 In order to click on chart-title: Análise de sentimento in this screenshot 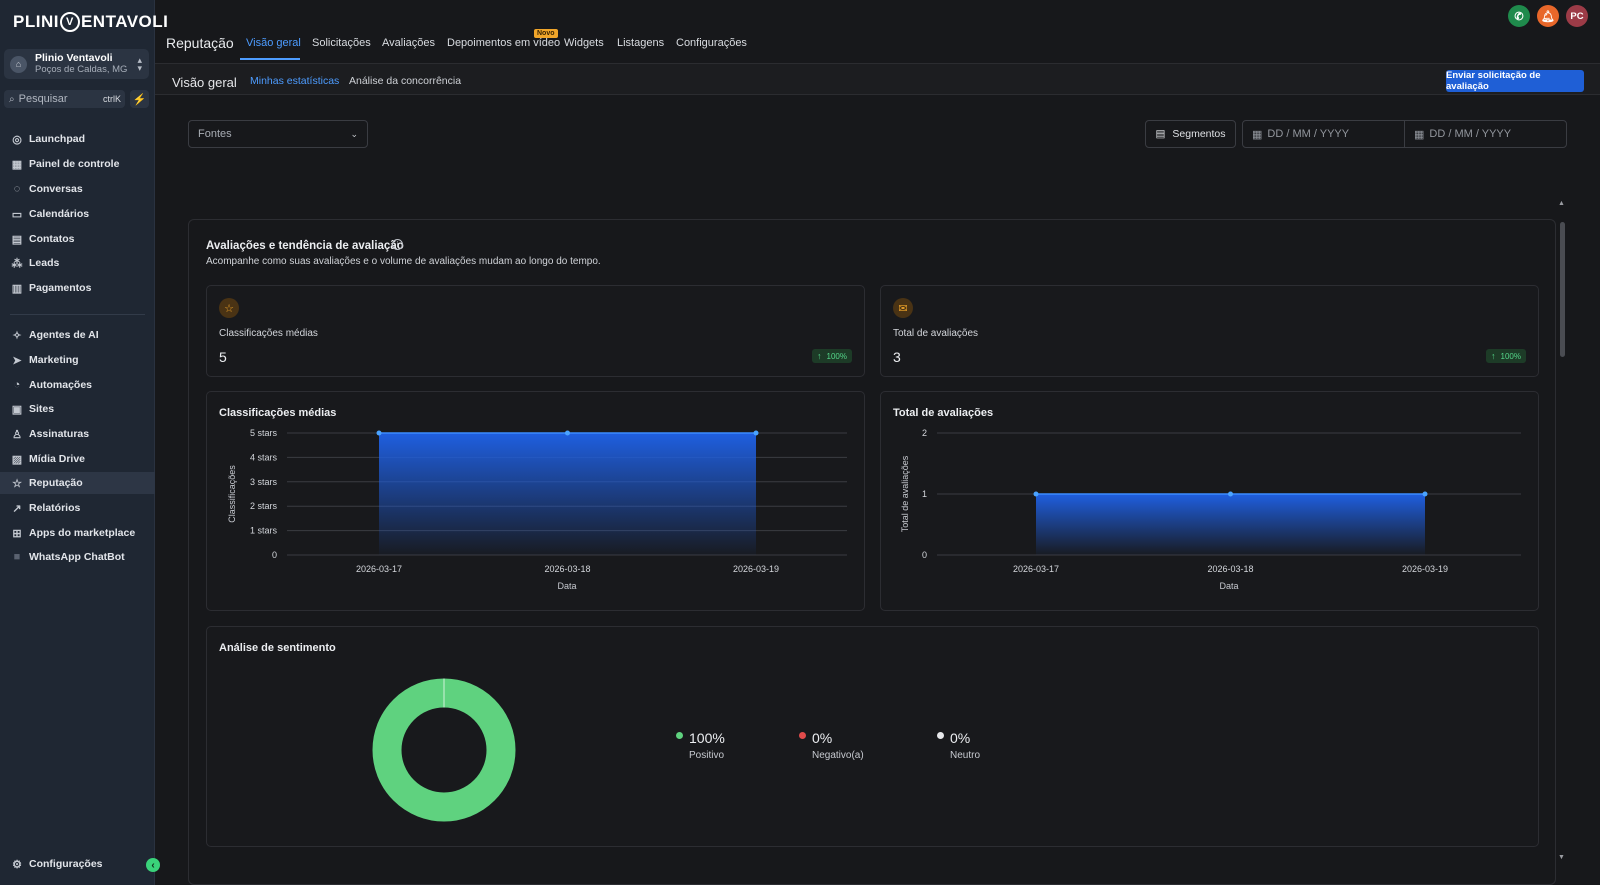, I will do `click(277, 648)`.